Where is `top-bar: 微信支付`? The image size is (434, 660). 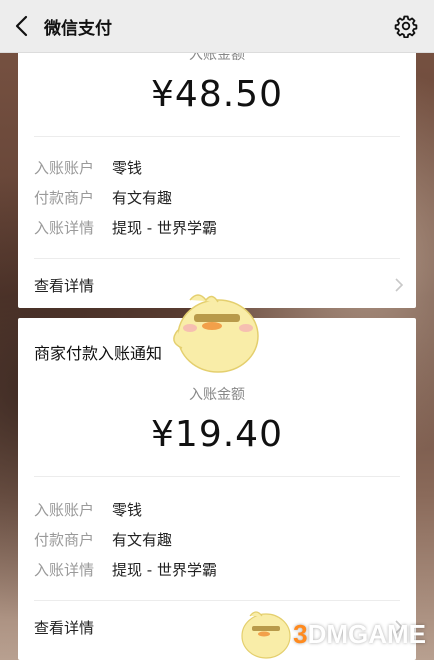 top-bar: 微信支付 is located at coordinates (217, 26).